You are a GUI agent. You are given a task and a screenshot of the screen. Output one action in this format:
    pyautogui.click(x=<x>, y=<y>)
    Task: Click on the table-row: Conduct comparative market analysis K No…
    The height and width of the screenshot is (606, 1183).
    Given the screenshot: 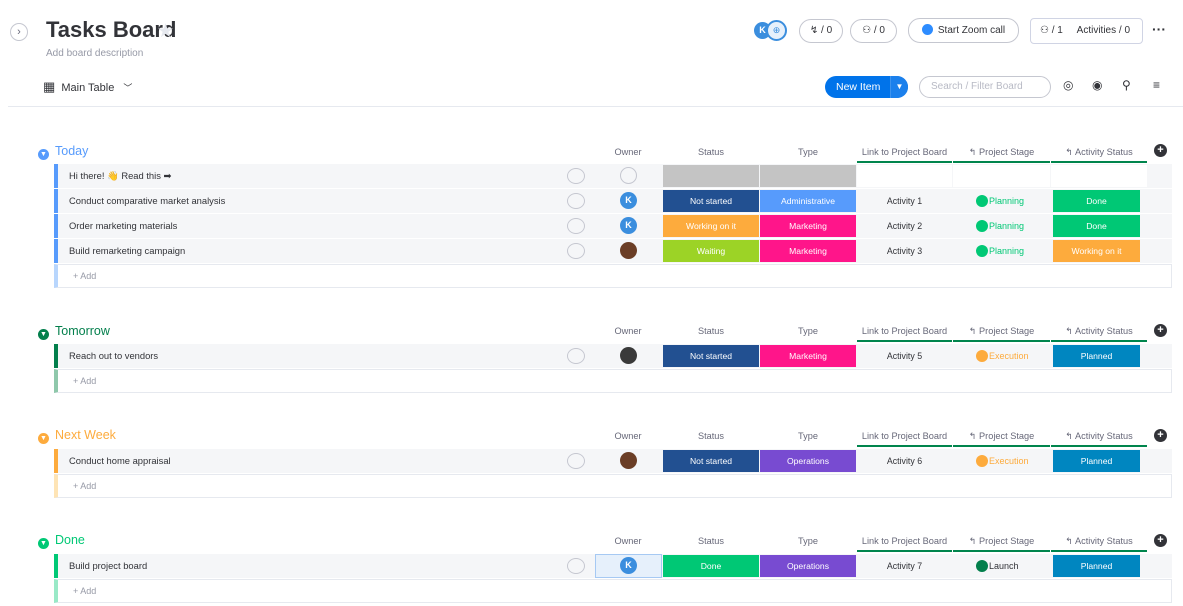 What is the action you would take?
    pyautogui.click(x=613, y=201)
    